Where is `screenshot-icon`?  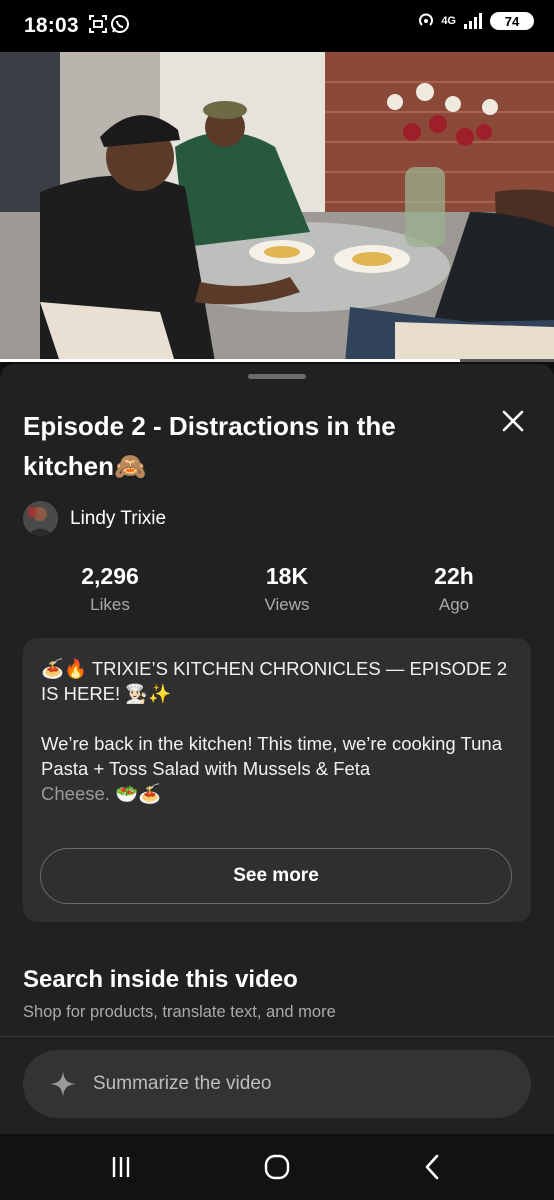 screenshot-icon is located at coordinates (98, 24).